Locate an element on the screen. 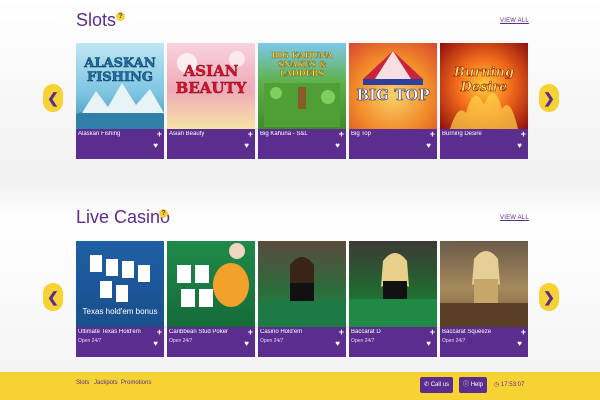 Image resolution: width=600 pixels, height=400 pixels. game-name: Baccarat D is located at coordinates (366, 332).